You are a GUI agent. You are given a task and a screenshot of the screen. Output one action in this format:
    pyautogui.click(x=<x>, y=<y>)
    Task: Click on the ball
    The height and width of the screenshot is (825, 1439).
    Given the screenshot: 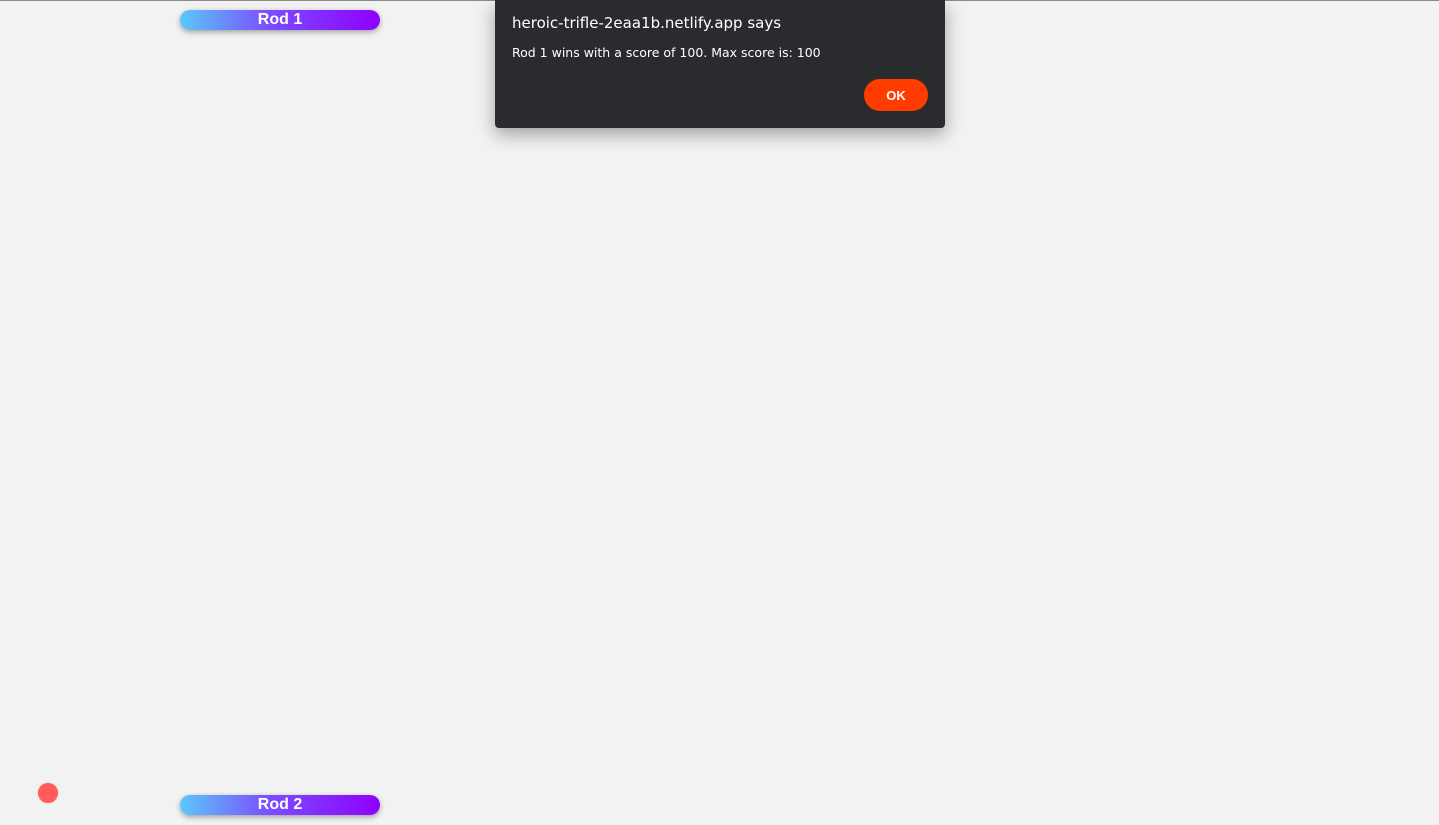 What is the action you would take?
    pyautogui.click(x=48, y=793)
    